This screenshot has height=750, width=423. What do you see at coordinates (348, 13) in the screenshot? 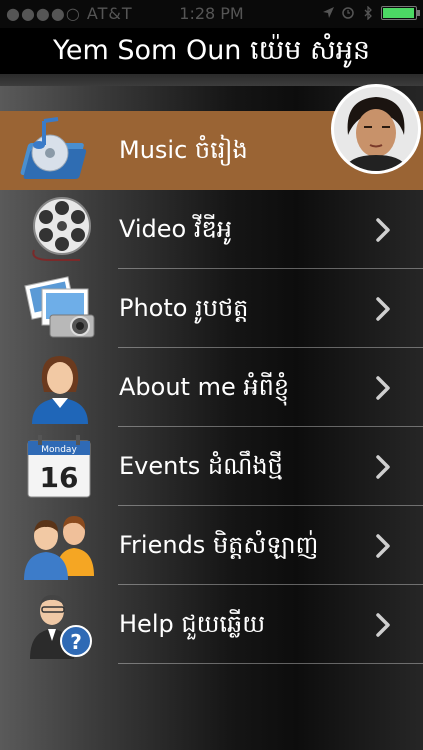
I see `alarm-icon` at bounding box center [348, 13].